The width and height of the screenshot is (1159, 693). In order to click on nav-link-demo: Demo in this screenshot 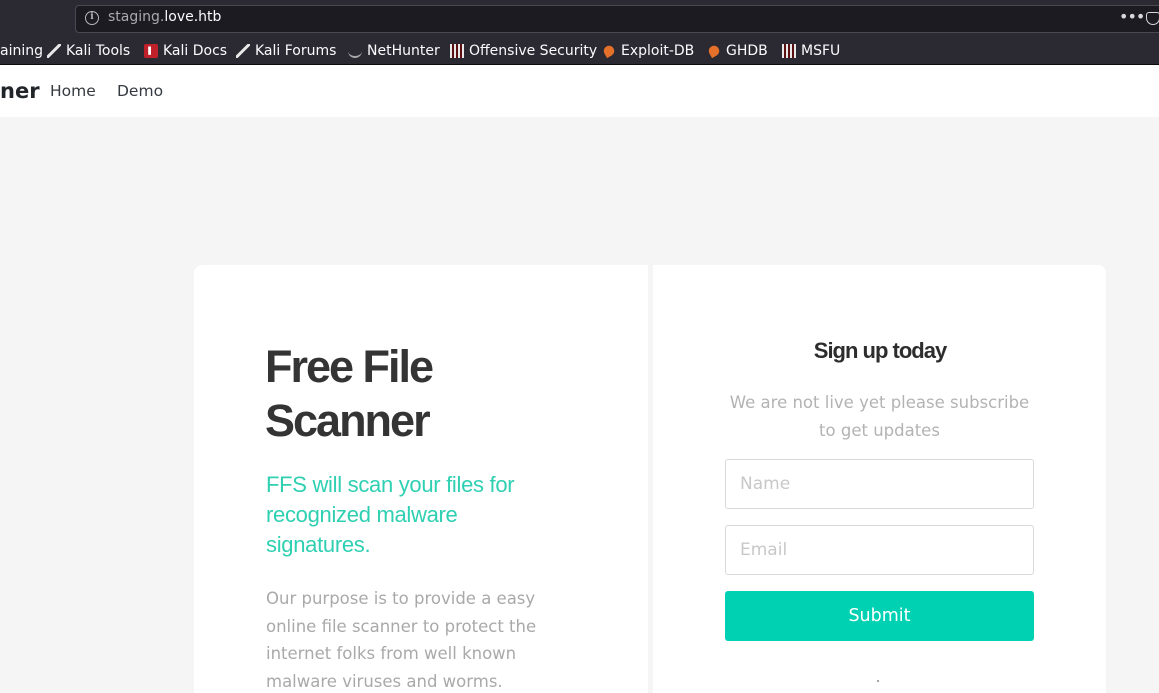, I will do `click(140, 91)`.